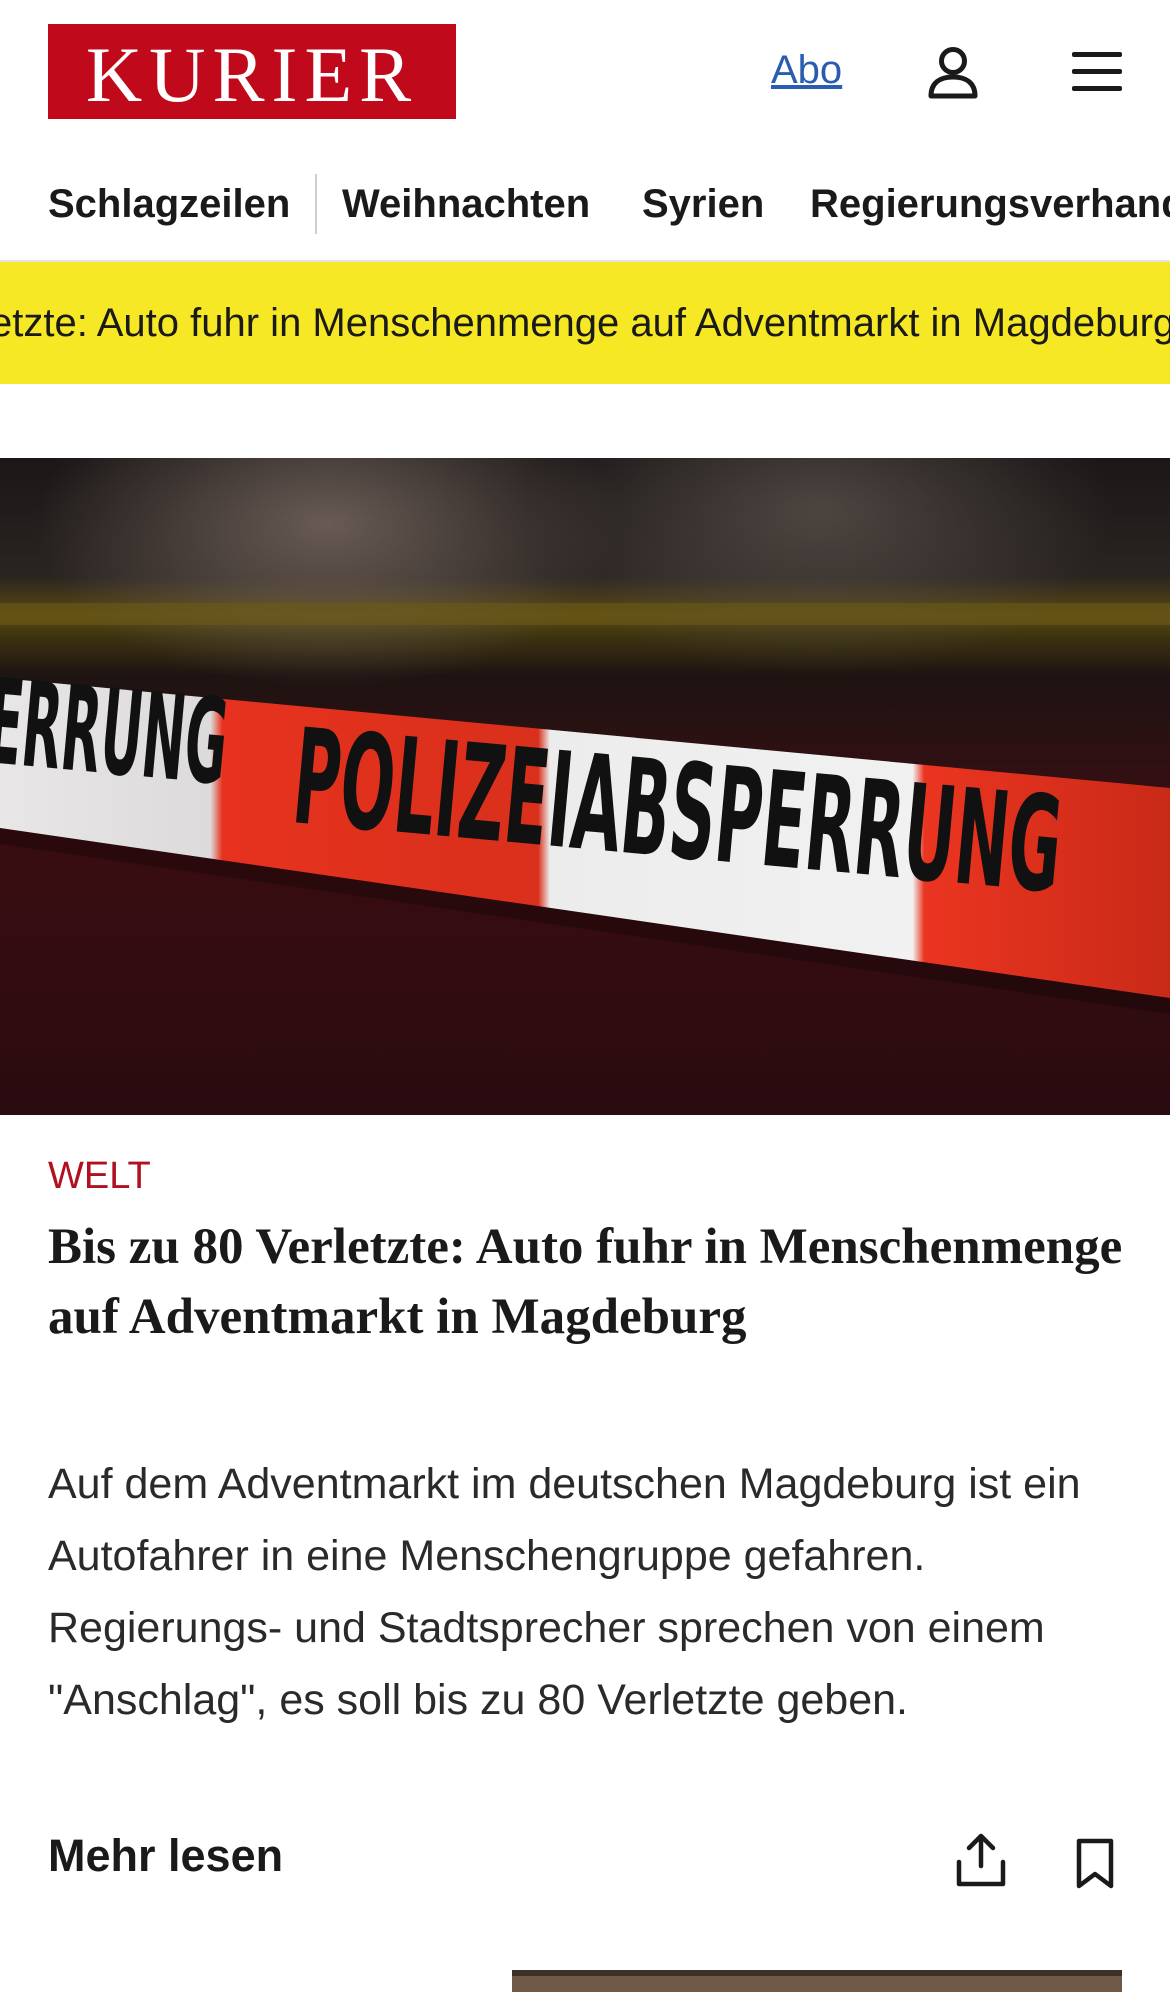 This screenshot has height=1992, width=1170. Describe the element at coordinates (116, 731) in the screenshot. I see `hero-tape-text-left: ERRUNG` at that location.